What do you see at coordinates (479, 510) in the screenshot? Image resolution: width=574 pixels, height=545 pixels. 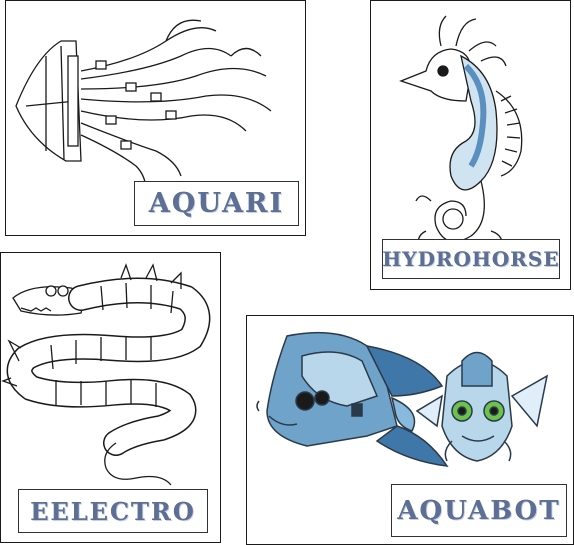 I see `aquabot-label: AQUABOT` at bounding box center [479, 510].